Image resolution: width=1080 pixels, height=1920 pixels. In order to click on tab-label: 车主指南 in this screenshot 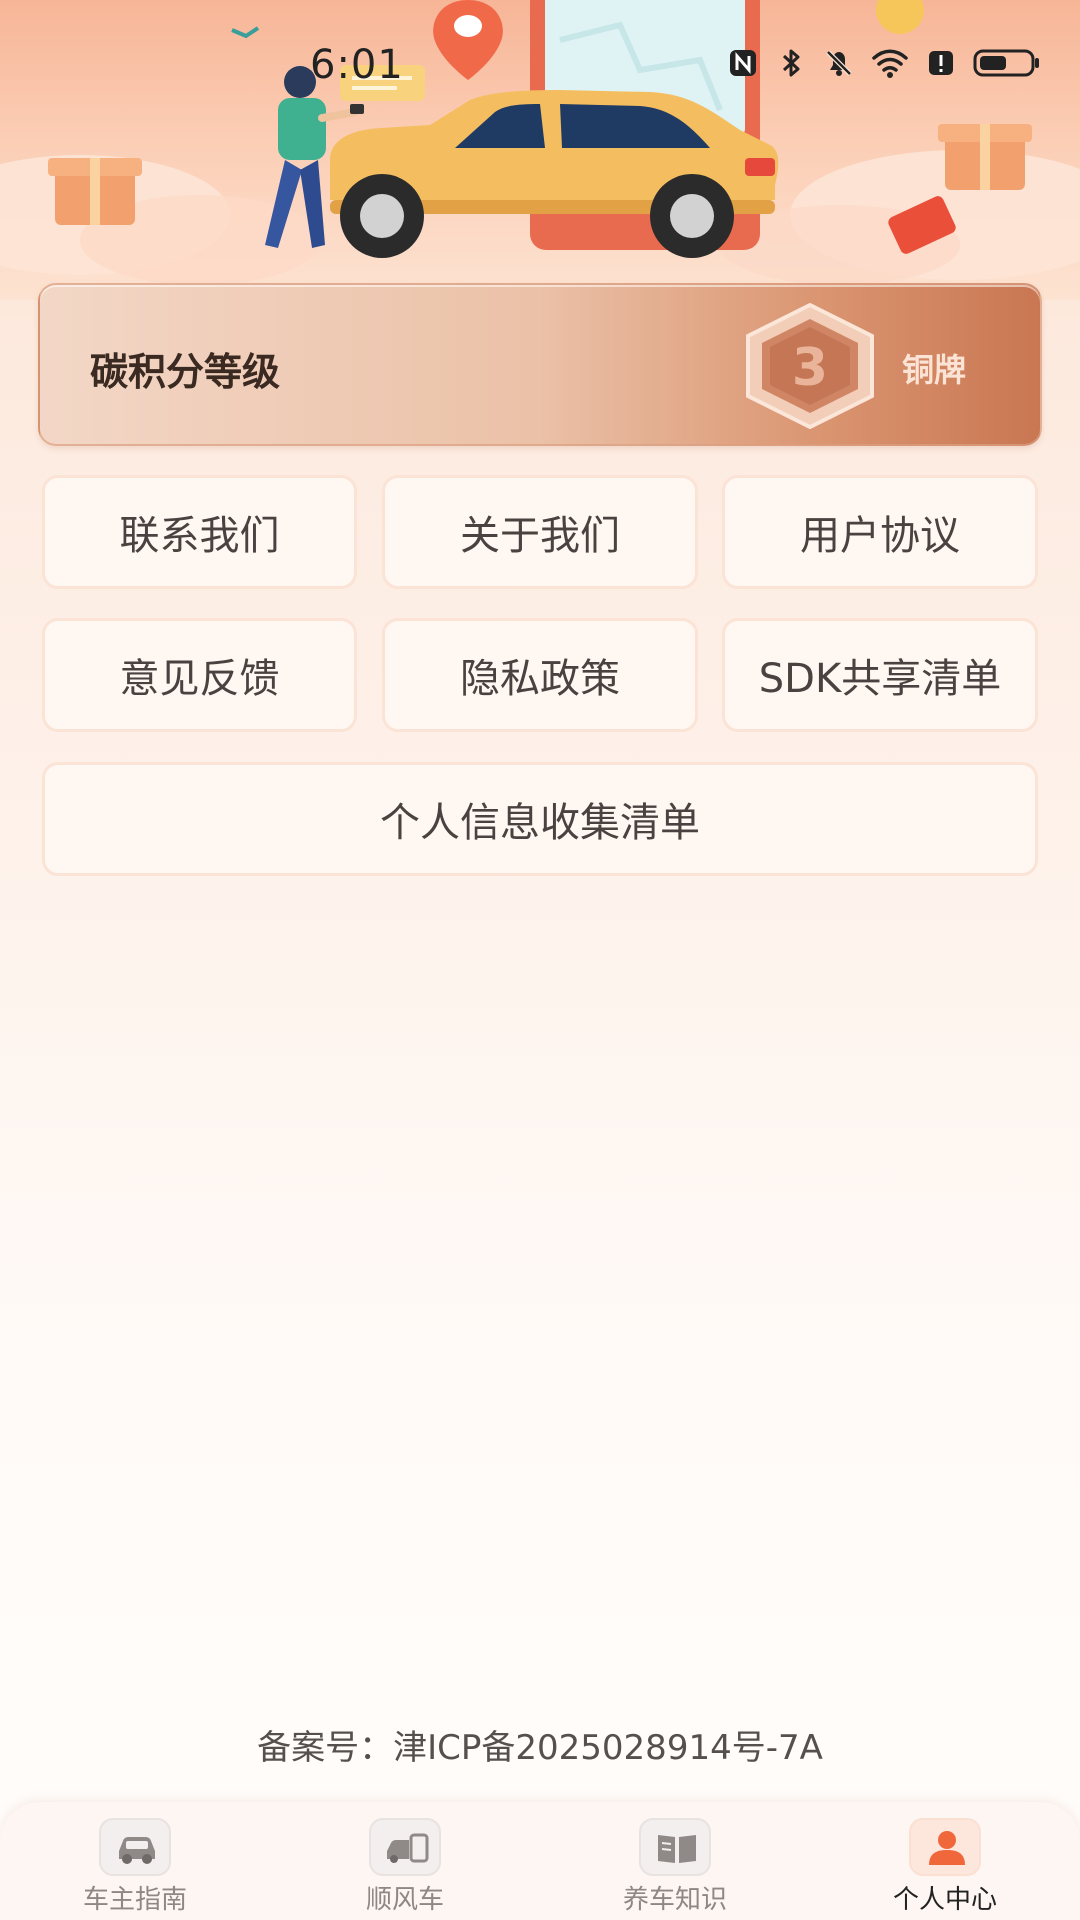, I will do `click(134, 1900)`.